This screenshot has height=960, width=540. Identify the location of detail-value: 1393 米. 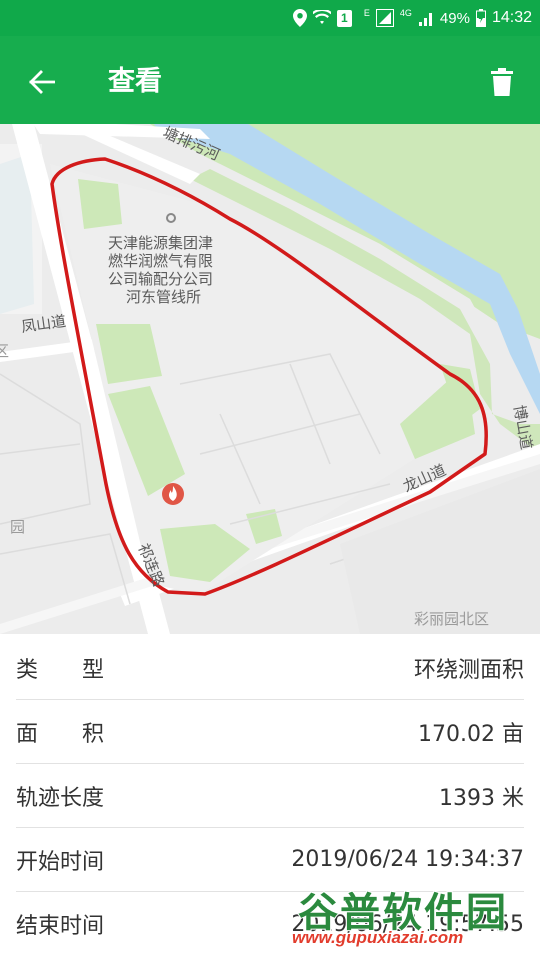
(481, 798).